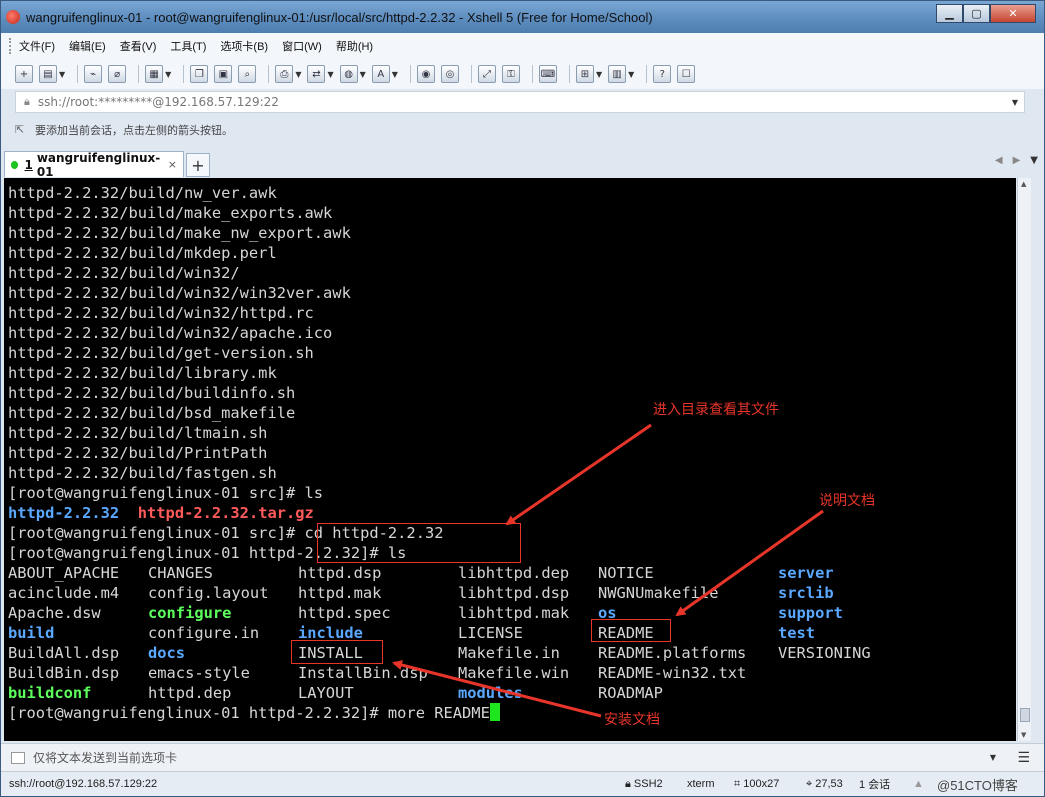 This screenshot has width=1045, height=797. I want to click on layout-icon: ▥, so click(617, 74).